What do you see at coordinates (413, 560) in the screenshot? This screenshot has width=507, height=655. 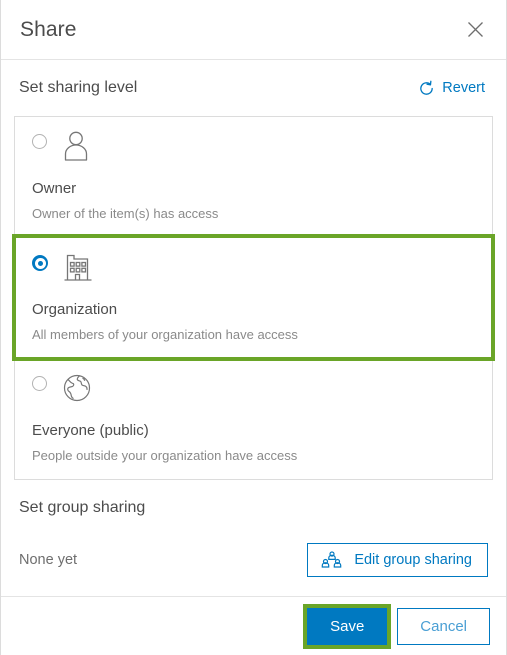 I see `edit-group-sharing-label: Edit group sharing` at bounding box center [413, 560].